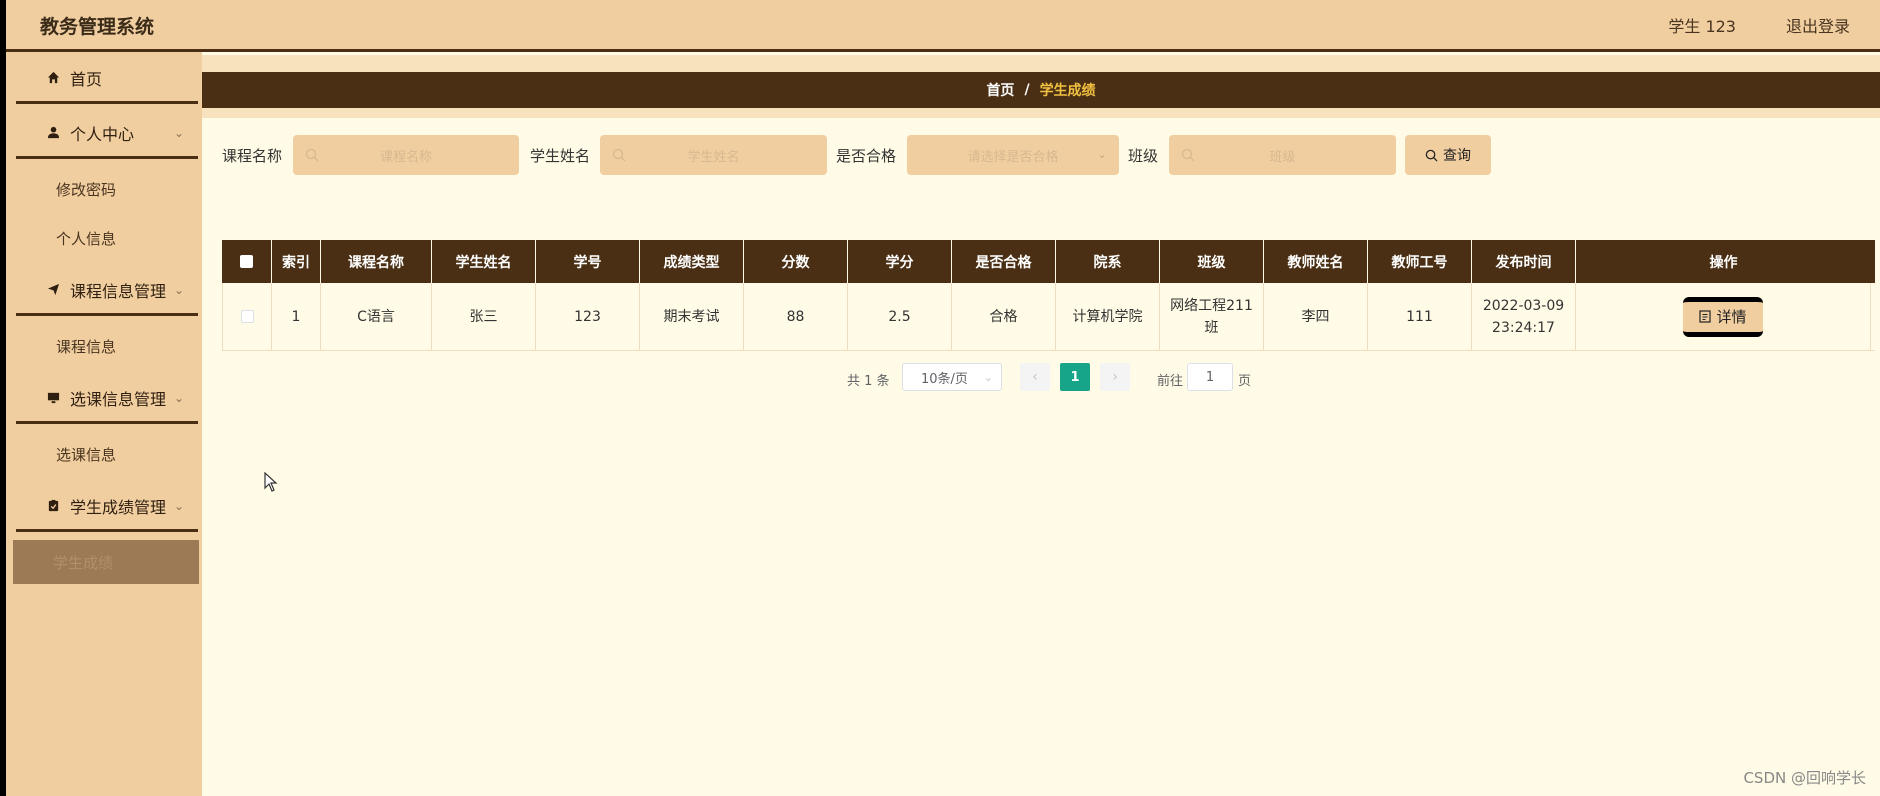  Describe the element at coordinates (107, 79) in the screenshot. I see `sidebar-item-home: 首页` at that location.